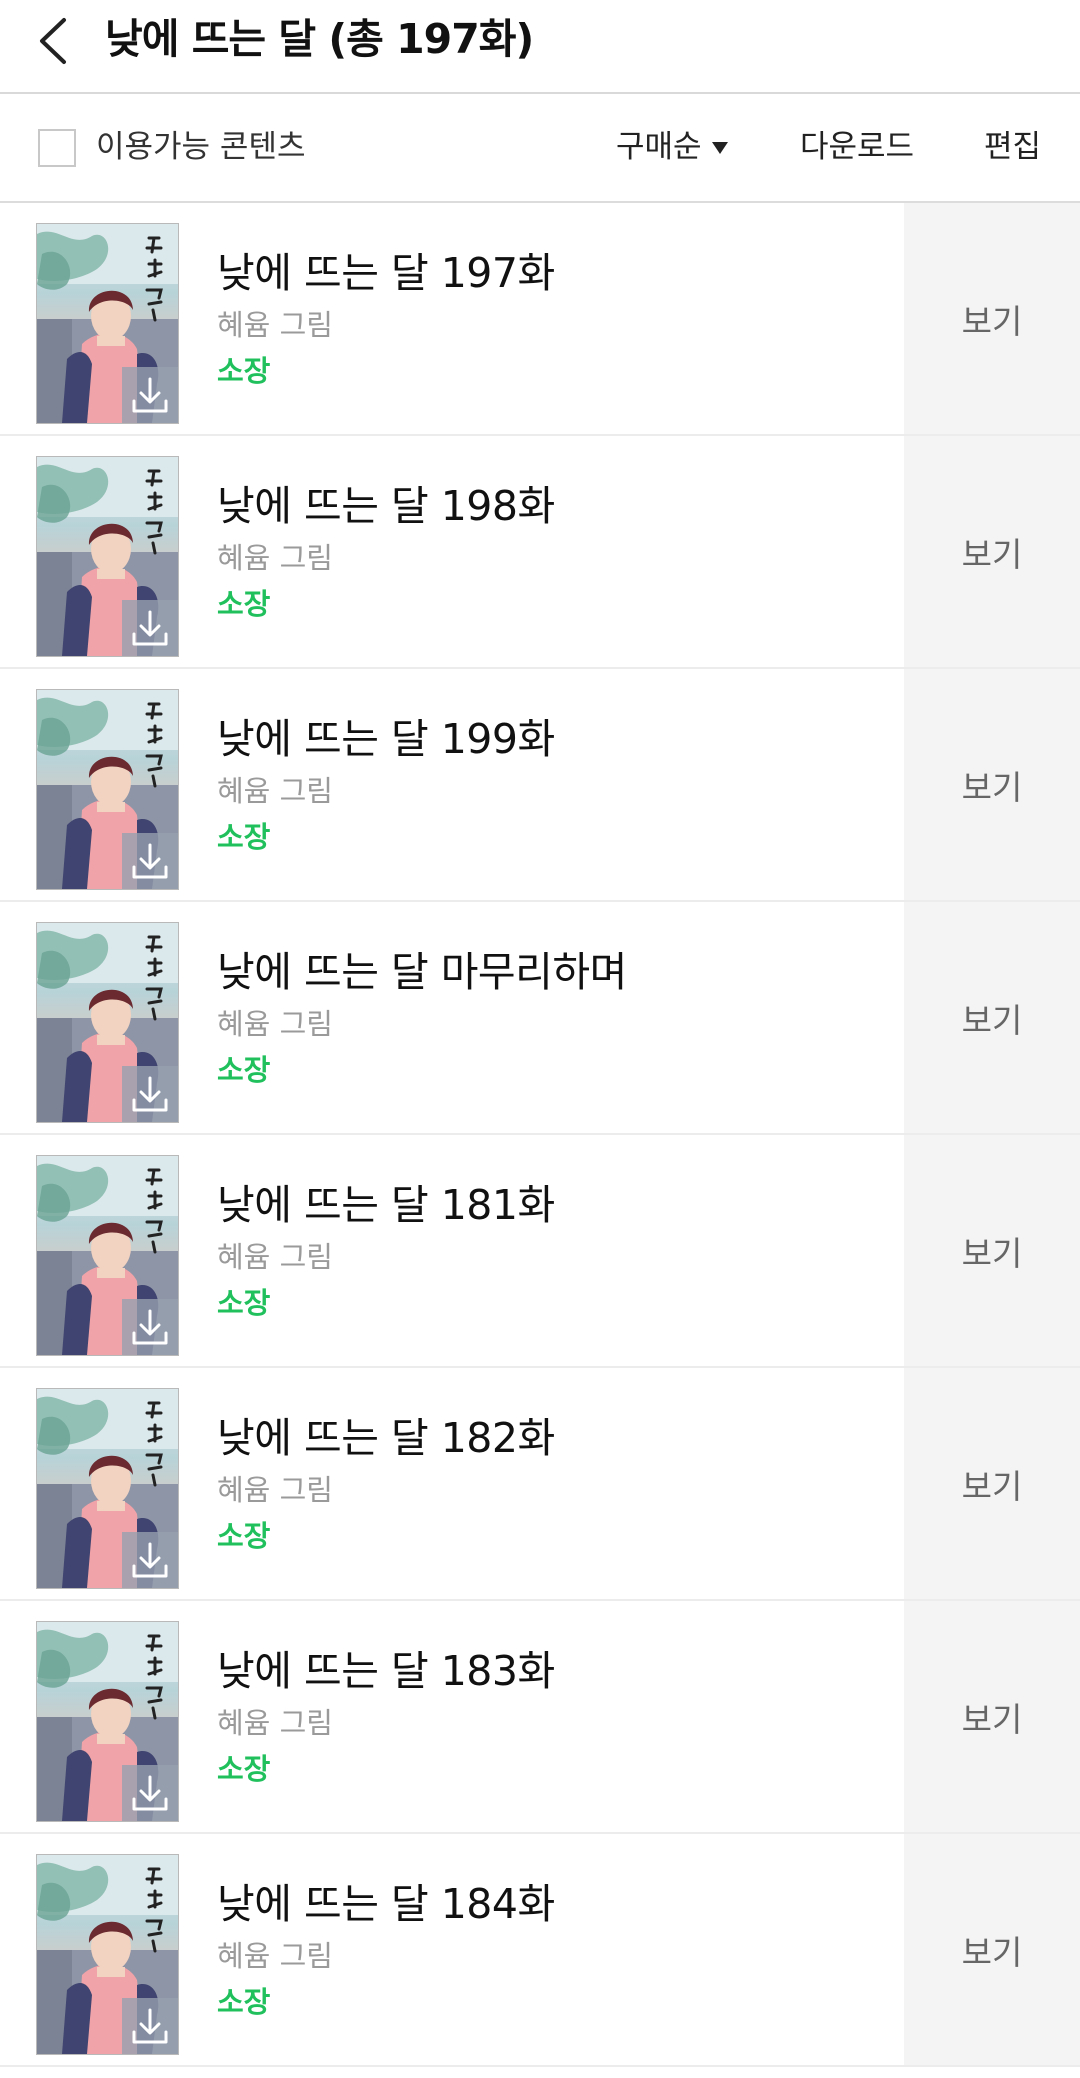  What do you see at coordinates (540, 1950) in the screenshot?
I see `episode-row: 낮에 뜨는 달 184화 혜윰 그림 소장 보기` at bounding box center [540, 1950].